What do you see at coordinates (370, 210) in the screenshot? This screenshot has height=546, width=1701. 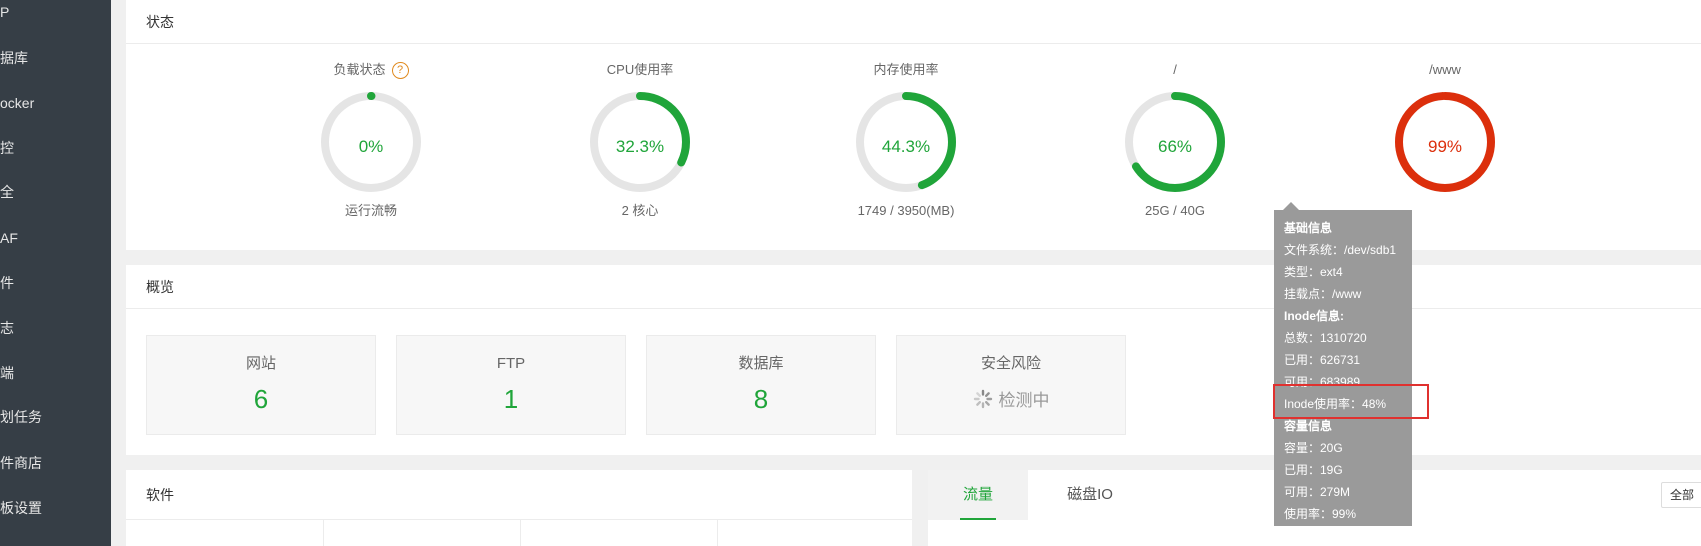 I see `gauge-subtitle: 运行流畅` at bounding box center [370, 210].